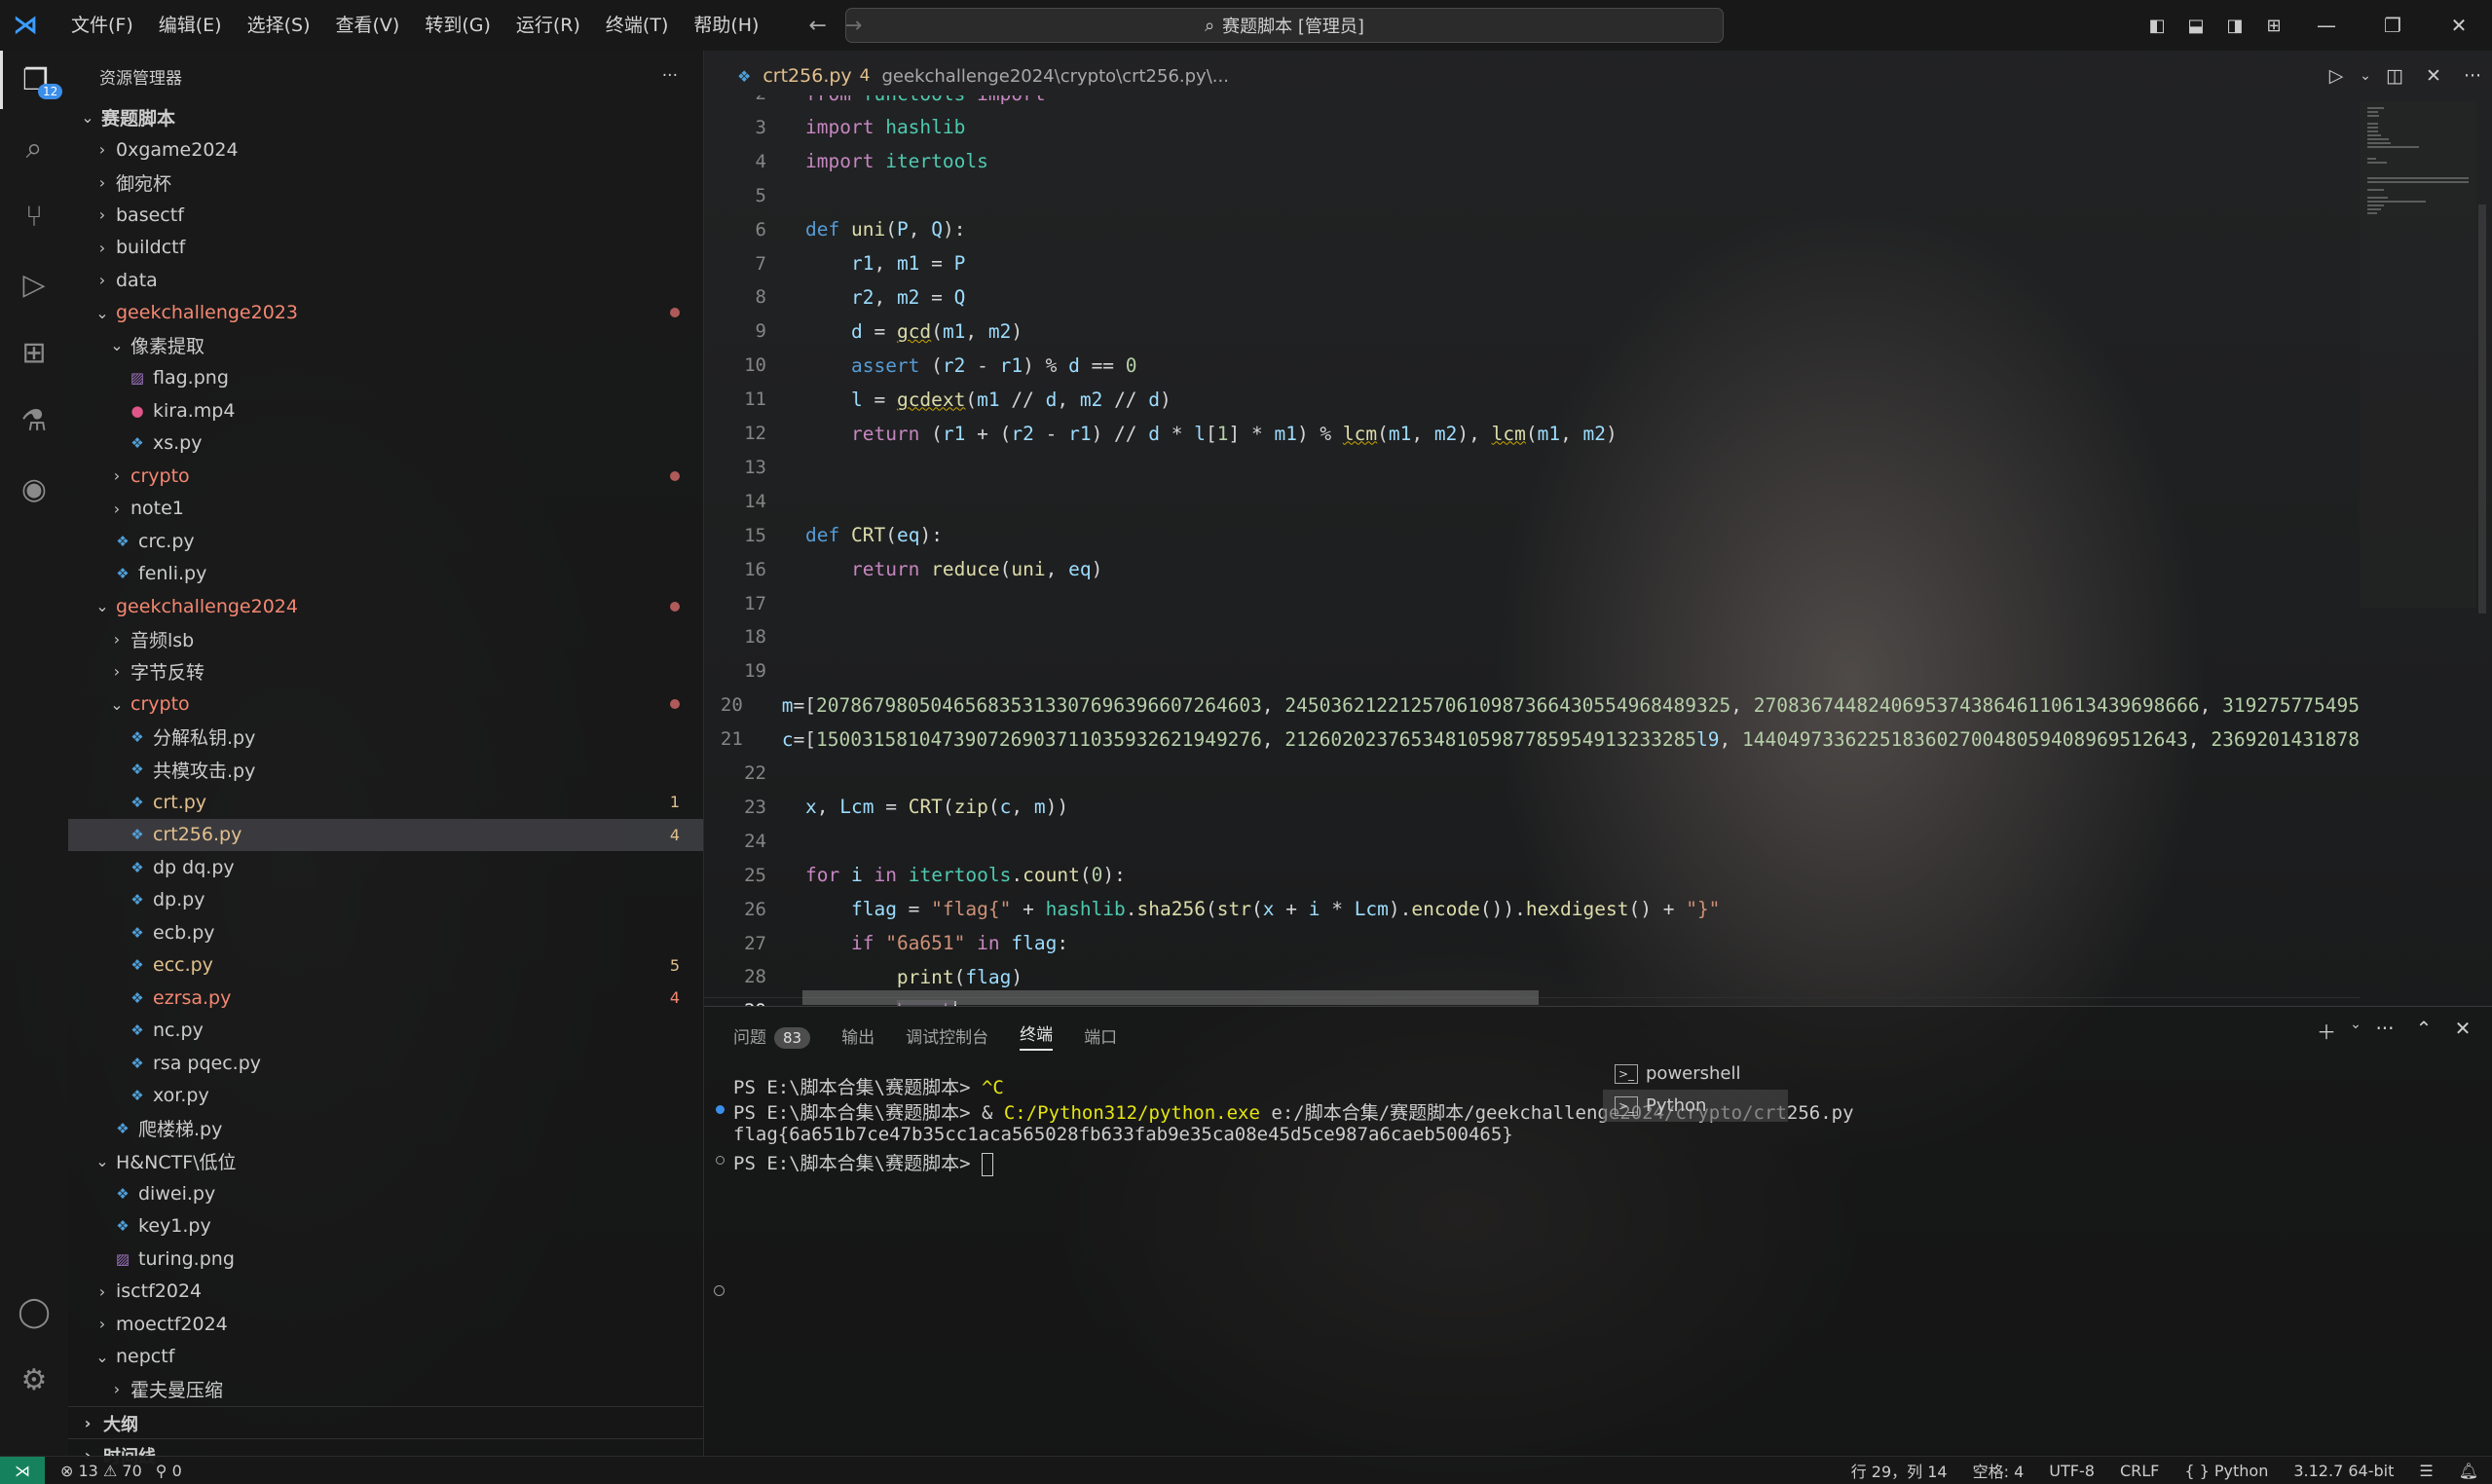  Describe the element at coordinates (857, 1035) in the screenshot. I see `panel-tab: 输出` at that location.